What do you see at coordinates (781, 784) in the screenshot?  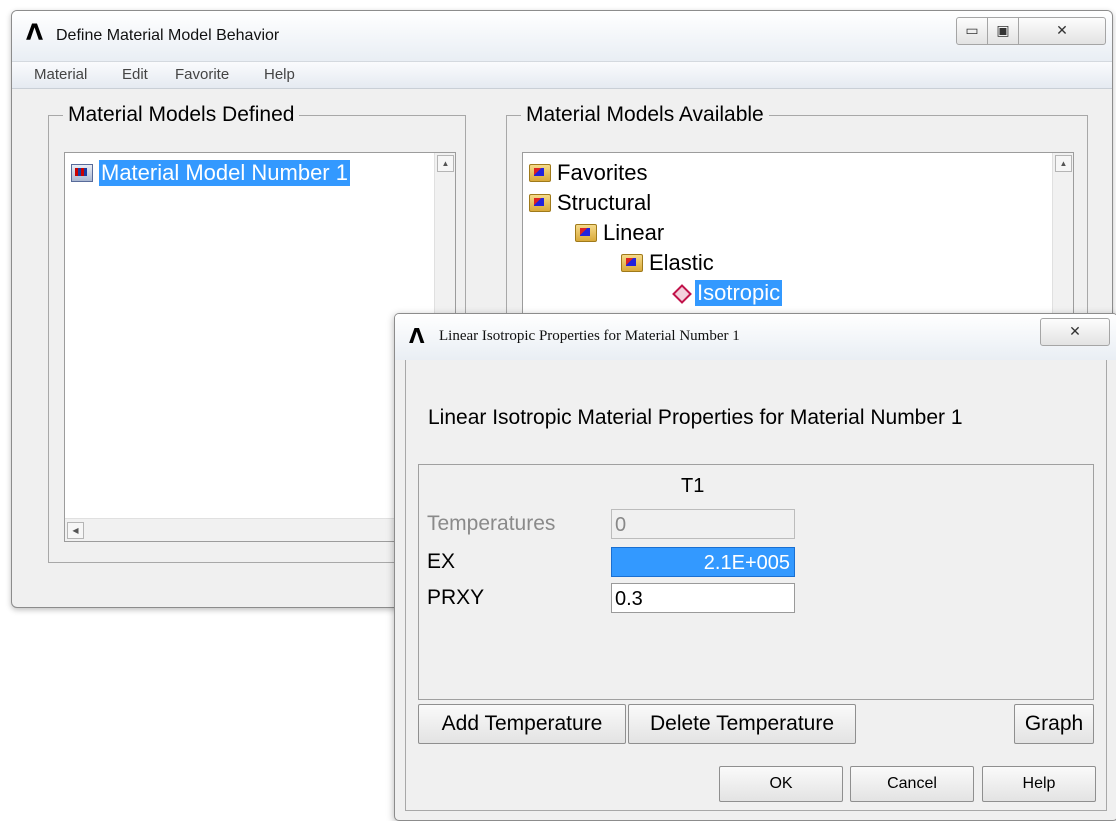 I see `ok-button: OK` at bounding box center [781, 784].